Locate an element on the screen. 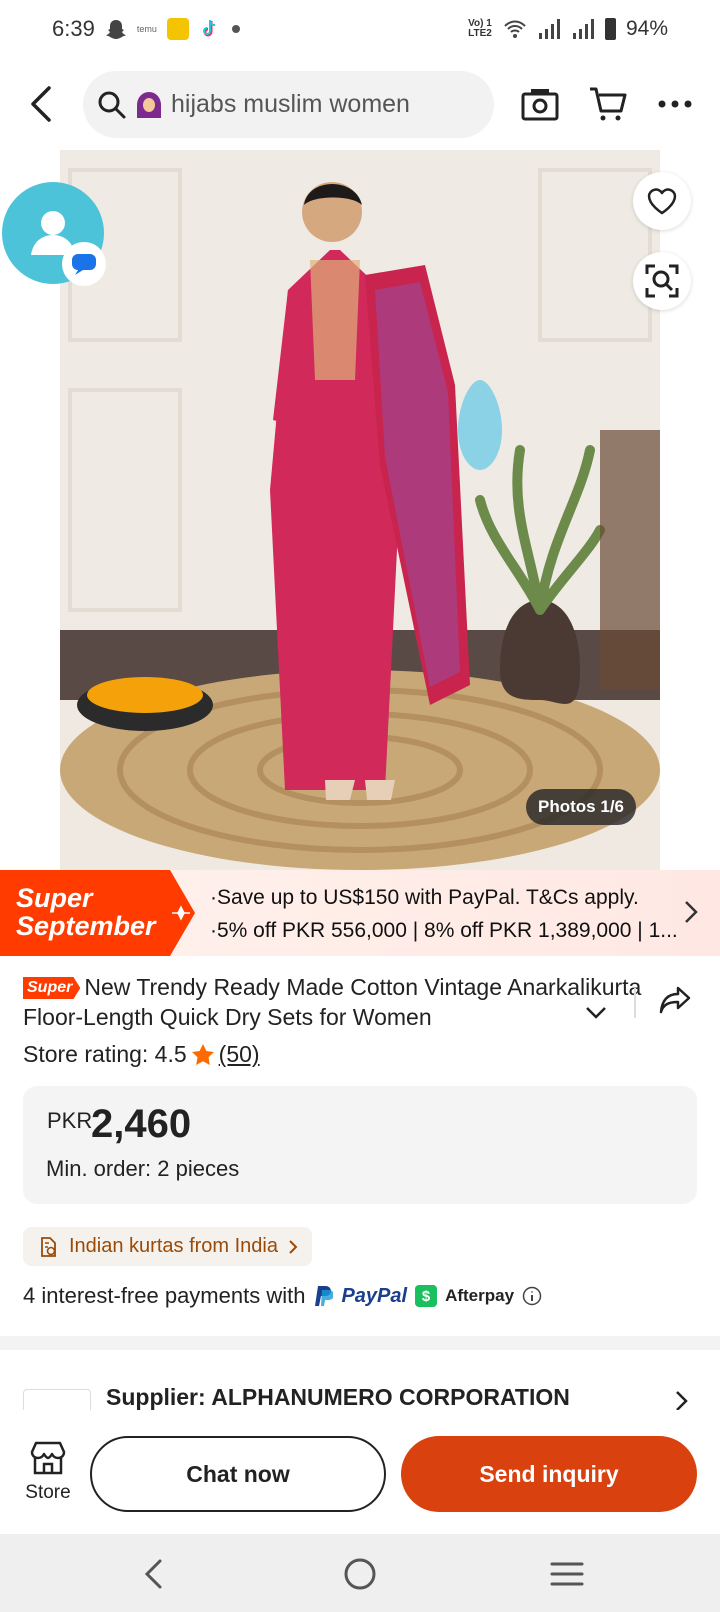  supplier-label: Supplier: ALPHANUMERO CORPORATION is located at coordinates (338, 1397).